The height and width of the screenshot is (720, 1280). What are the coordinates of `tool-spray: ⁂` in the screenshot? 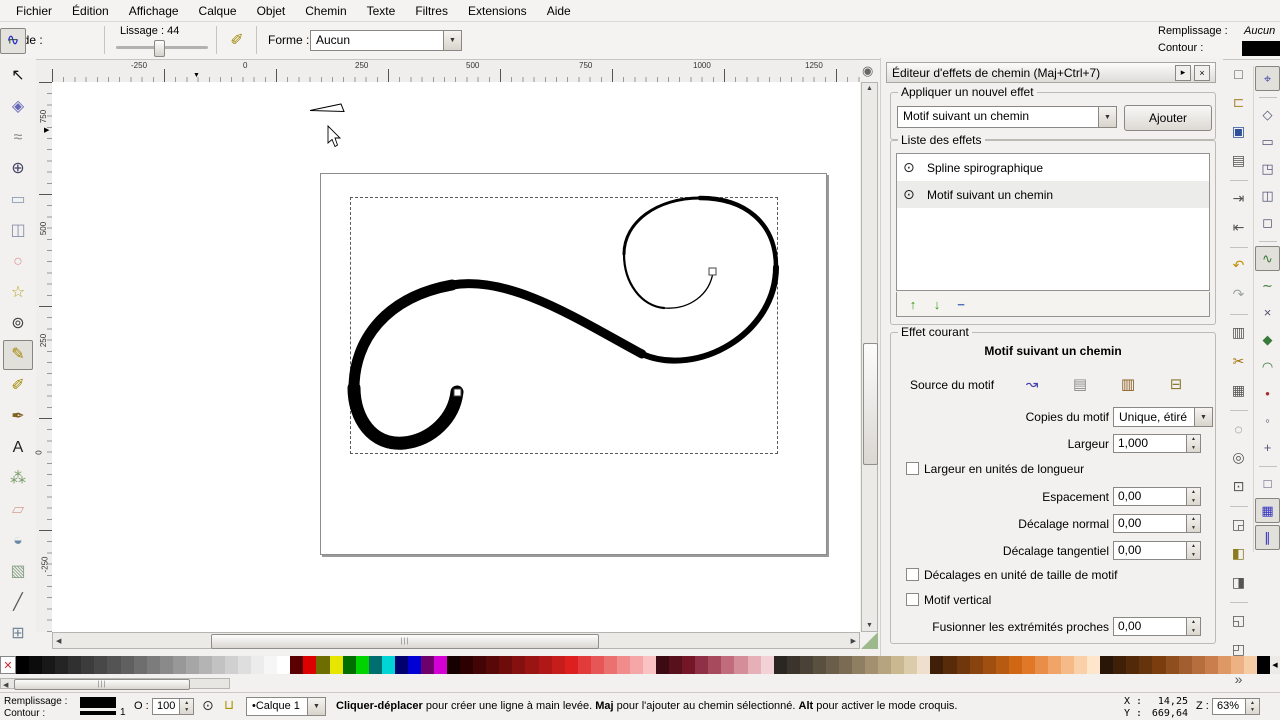 It's located at (18, 479).